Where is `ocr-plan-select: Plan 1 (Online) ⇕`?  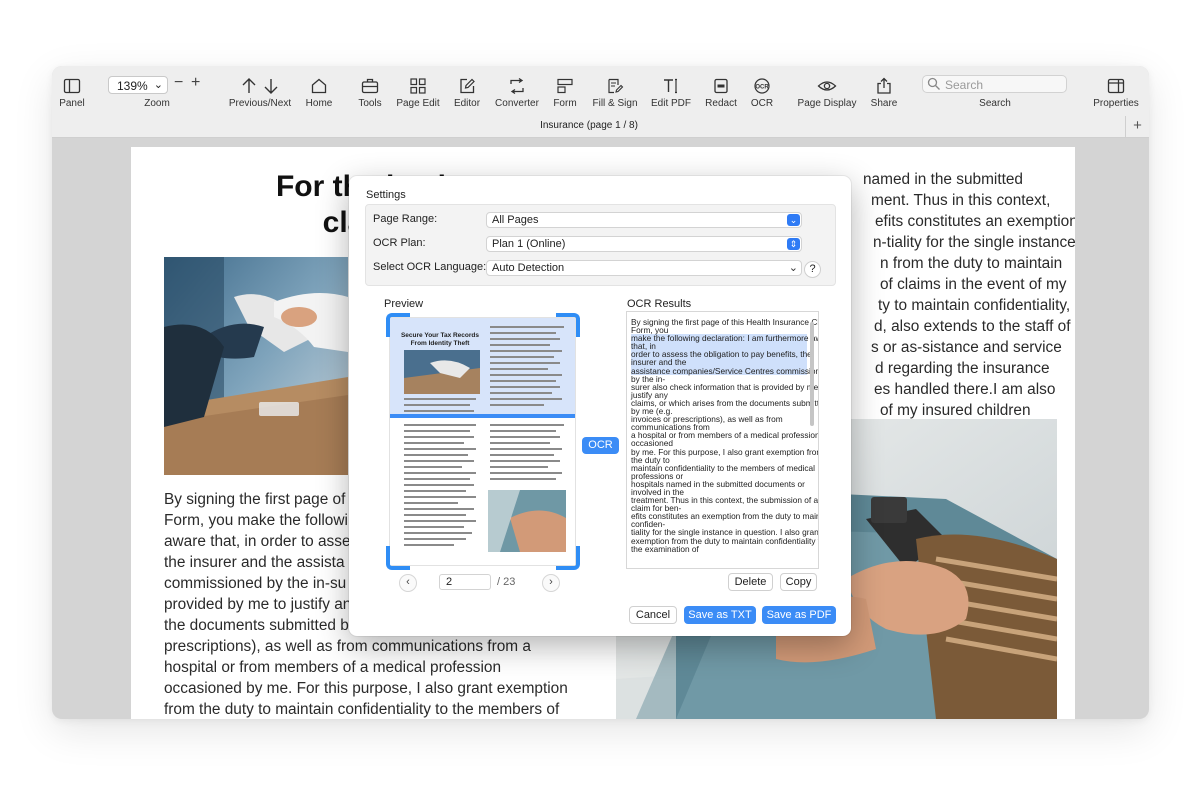
ocr-plan-select: Plan 1 (Online) ⇕ is located at coordinates (644, 244).